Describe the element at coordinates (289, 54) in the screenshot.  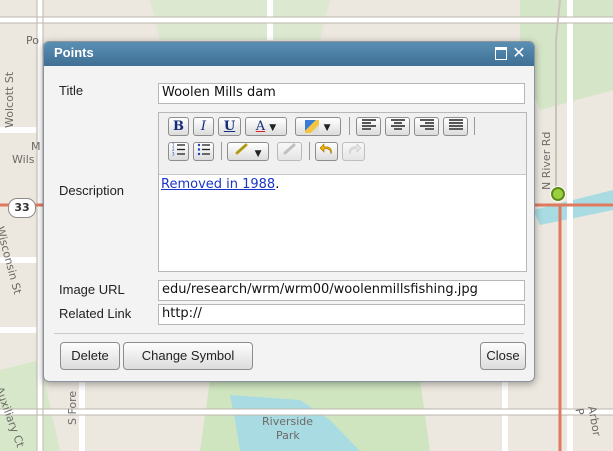
I see `dialog-titlebar: Points ✕` at that location.